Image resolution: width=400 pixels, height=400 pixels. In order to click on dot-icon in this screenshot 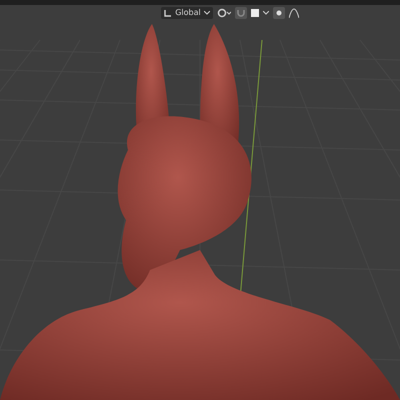, I will do `click(279, 13)`.